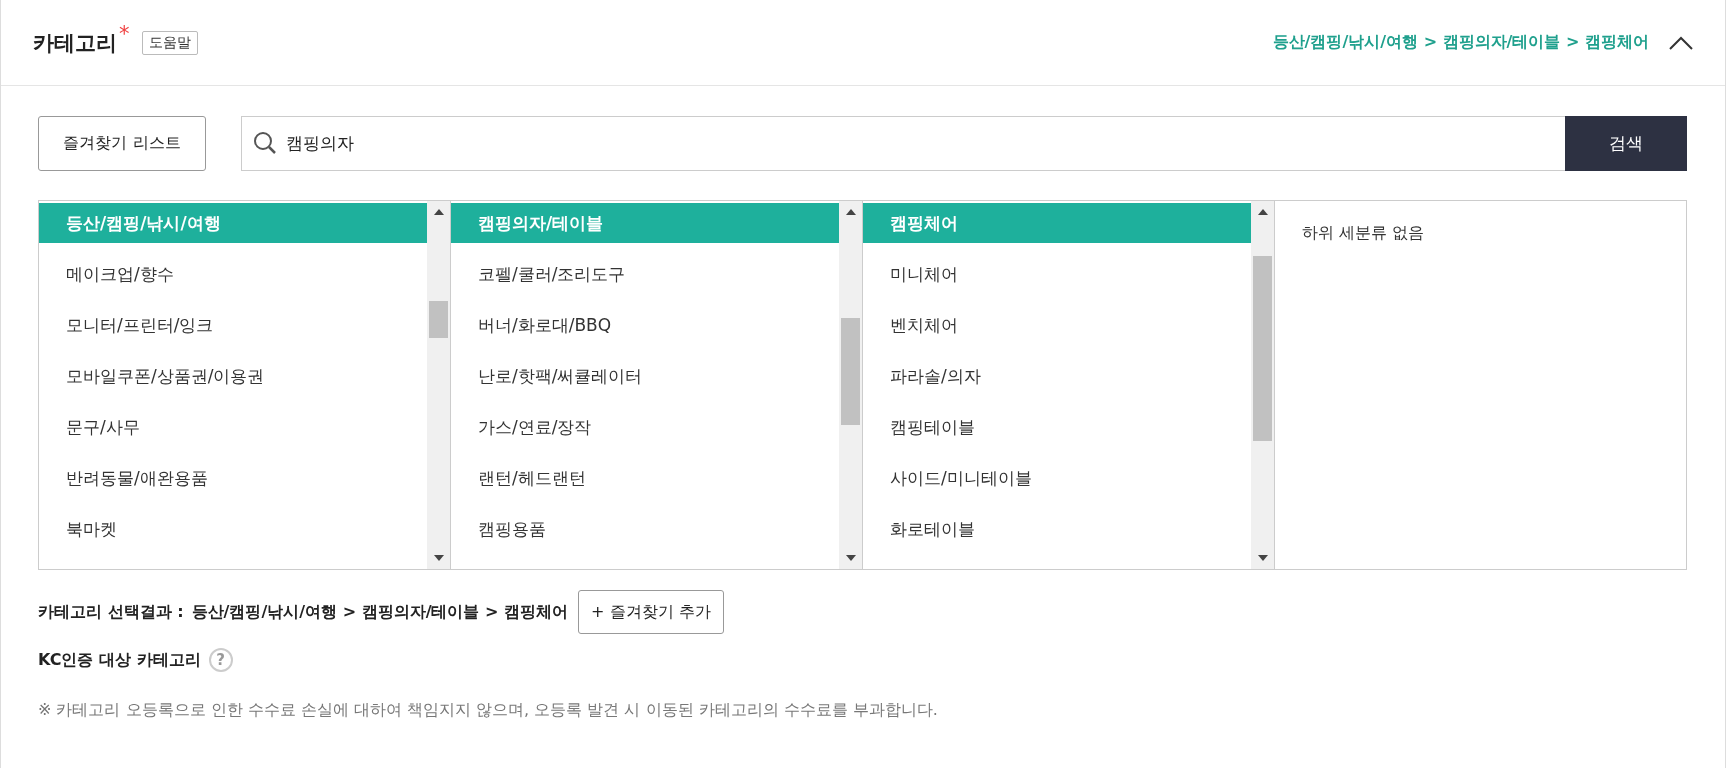 The image size is (1730, 768). What do you see at coordinates (265, 143) in the screenshot?
I see `search-icon` at bounding box center [265, 143].